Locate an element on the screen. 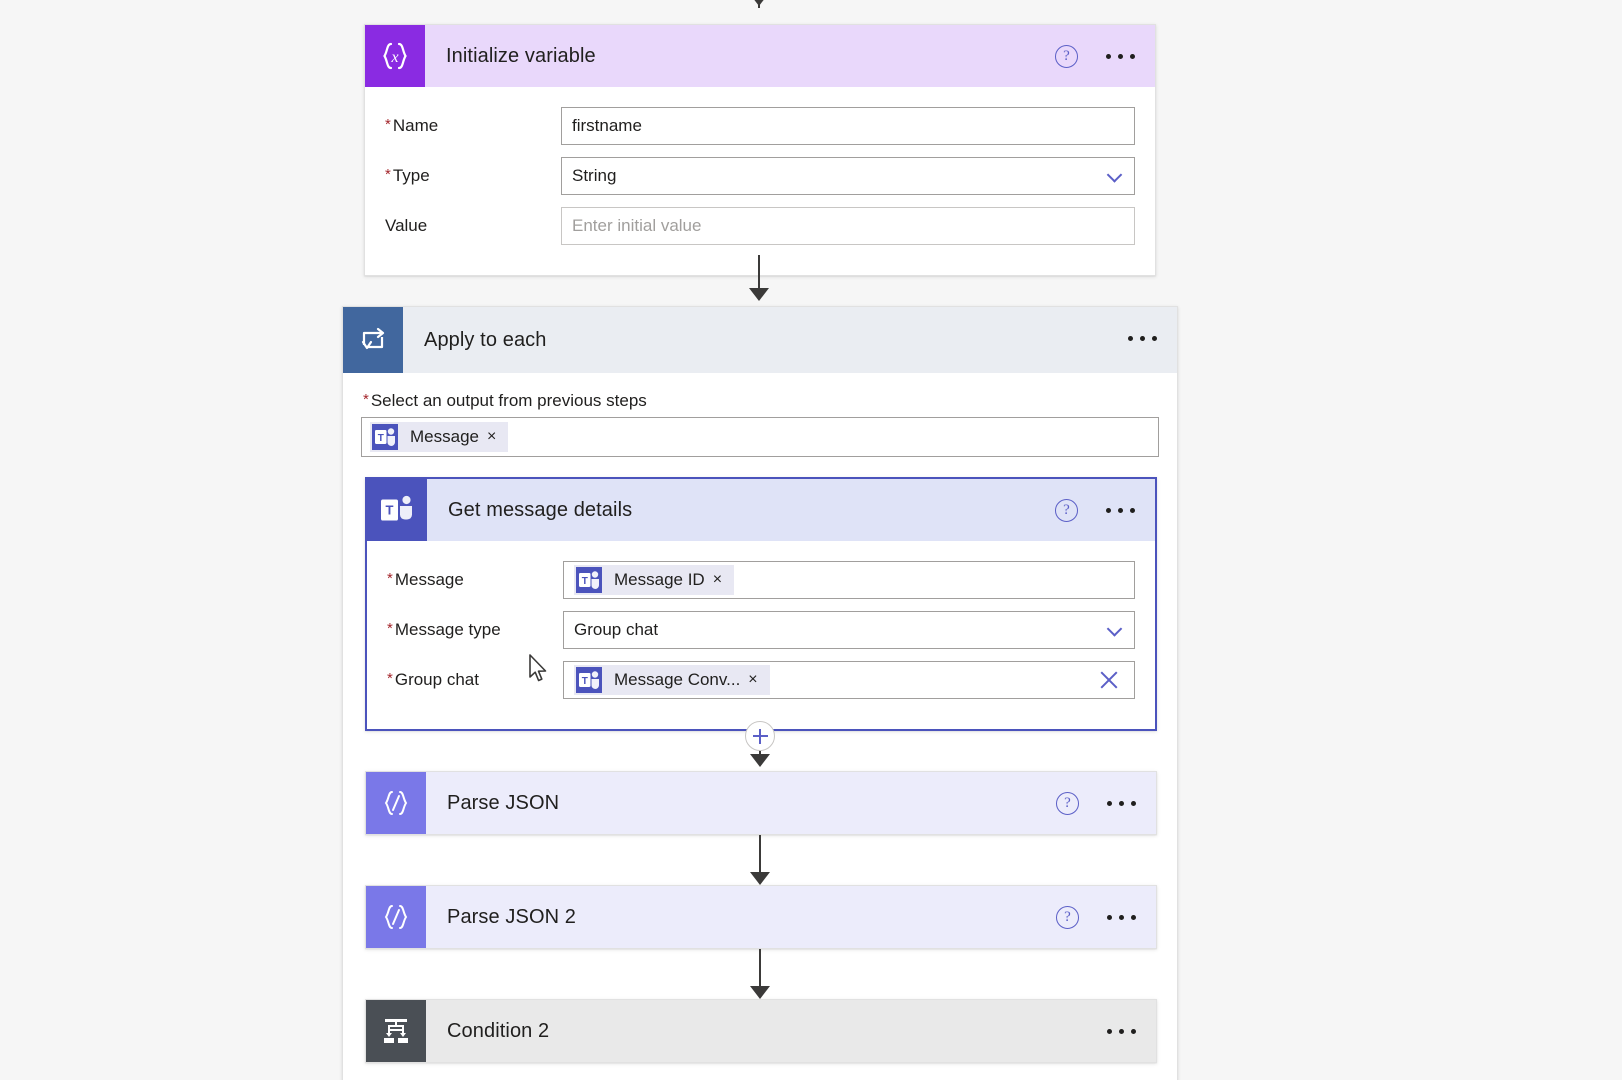 Image resolution: width=1622 pixels, height=1080 pixels. card-header-initialize-variable: x Initialize variable ? is located at coordinates (760, 56).